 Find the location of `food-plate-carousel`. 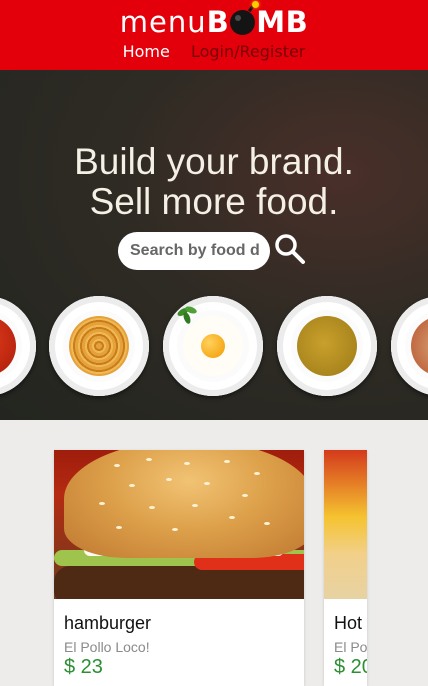

food-plate-carousel is located at coordinates (214, 346).